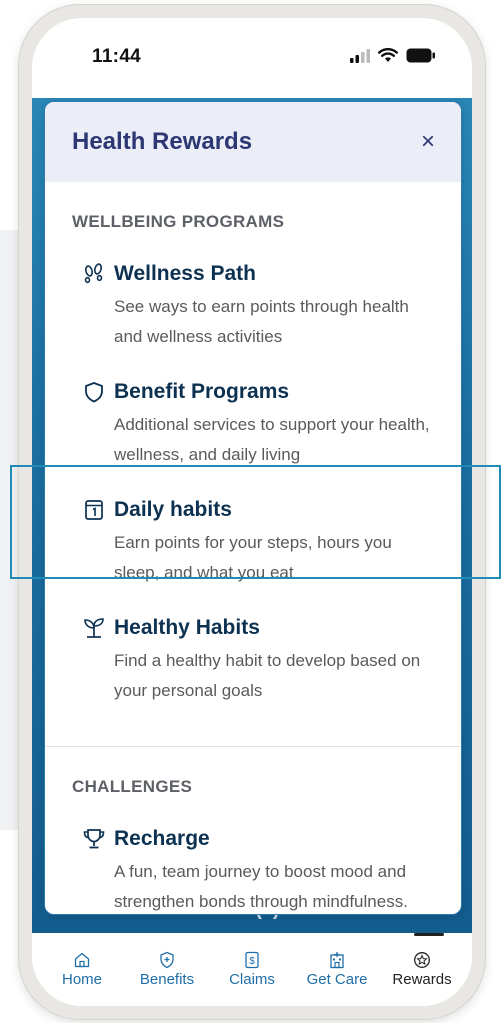 The width and height of the screenshot is (504, 1023). What do you see at coordinates (420, 55) in the screenshot?
I see `battery-icon` at bounding box center [420, 55].